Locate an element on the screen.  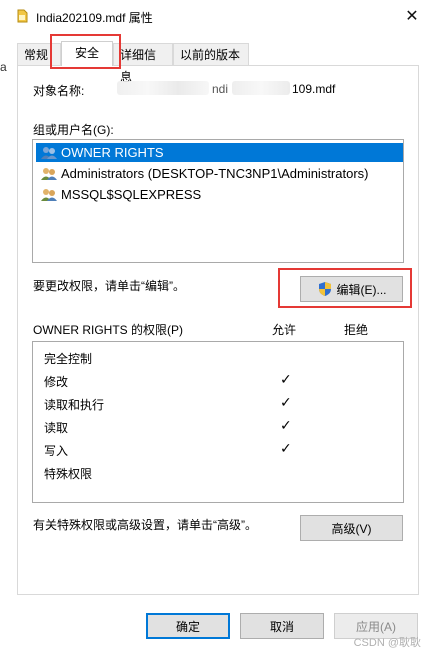
permission-full-control: 完全控制 is located at coordinates (68, 359).